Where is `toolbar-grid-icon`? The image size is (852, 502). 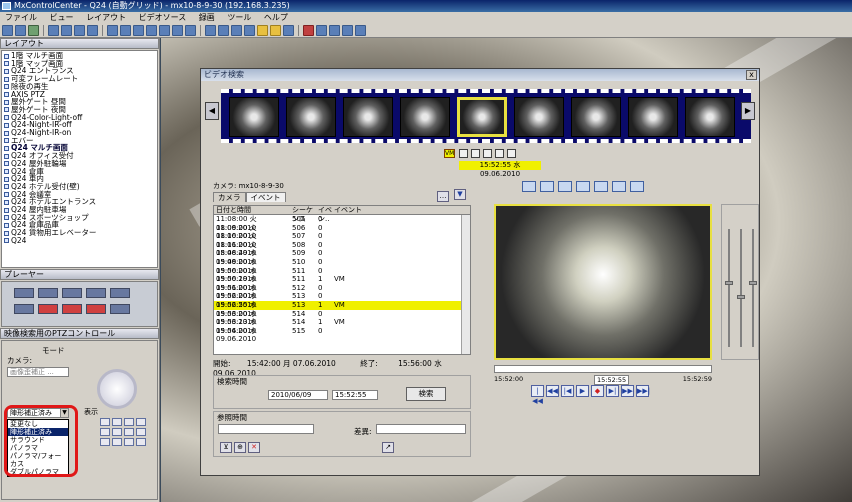
toolbar-grid-icon is located at coordinates (7, 30).